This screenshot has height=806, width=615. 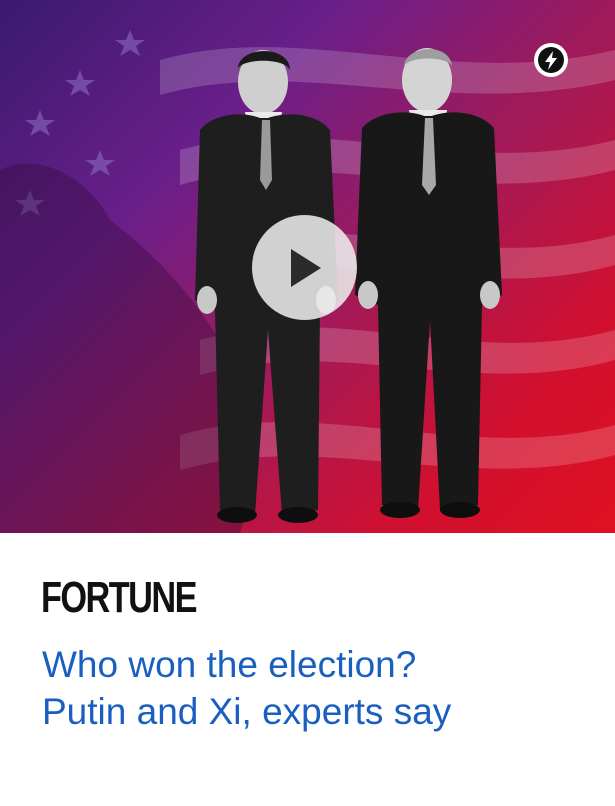 I want to click on play-button, so click(x=304, y=267).